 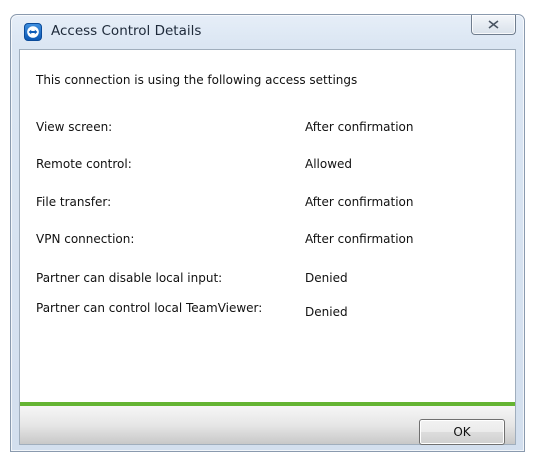 I want to click on file-transfer-value: After confirmation, so click(x=359, y=202).